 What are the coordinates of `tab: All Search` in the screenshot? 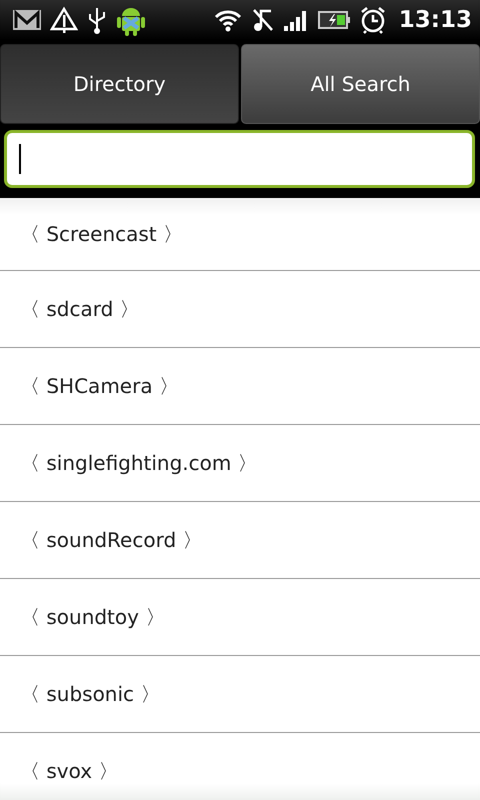 It's located at (360, 84).